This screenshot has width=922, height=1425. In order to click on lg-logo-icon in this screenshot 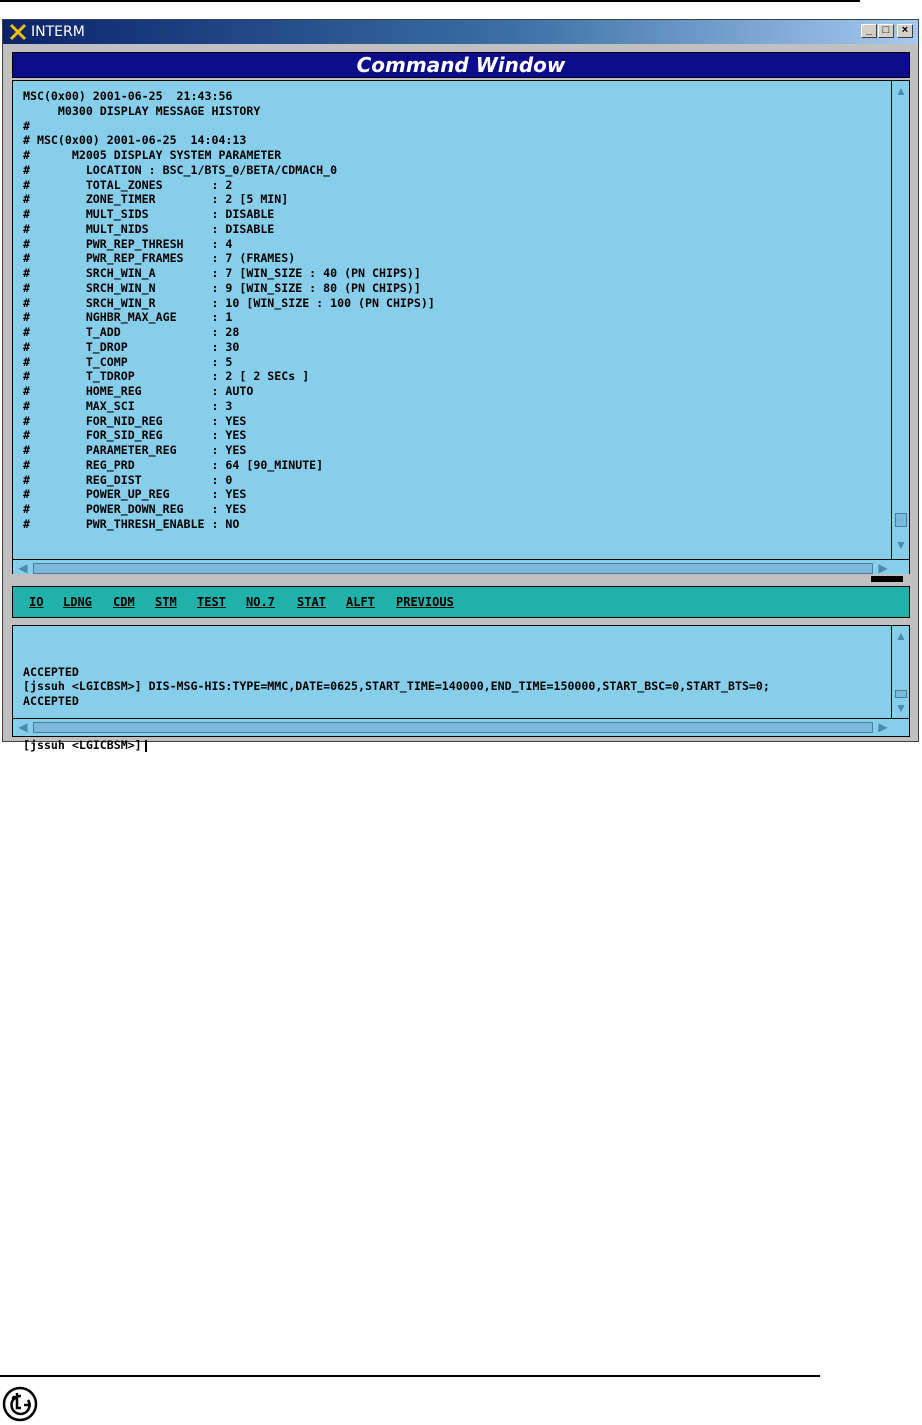, I will do `click(20, 1404)`.